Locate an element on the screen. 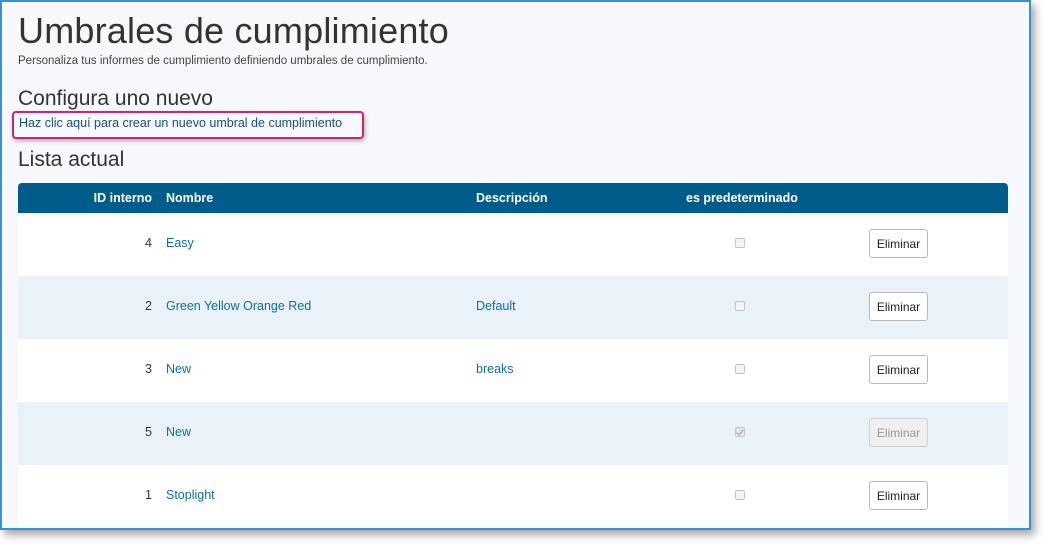 This screenshot has width=1043, height=544. cell-id: 5 is located at coordinates (148, 432).